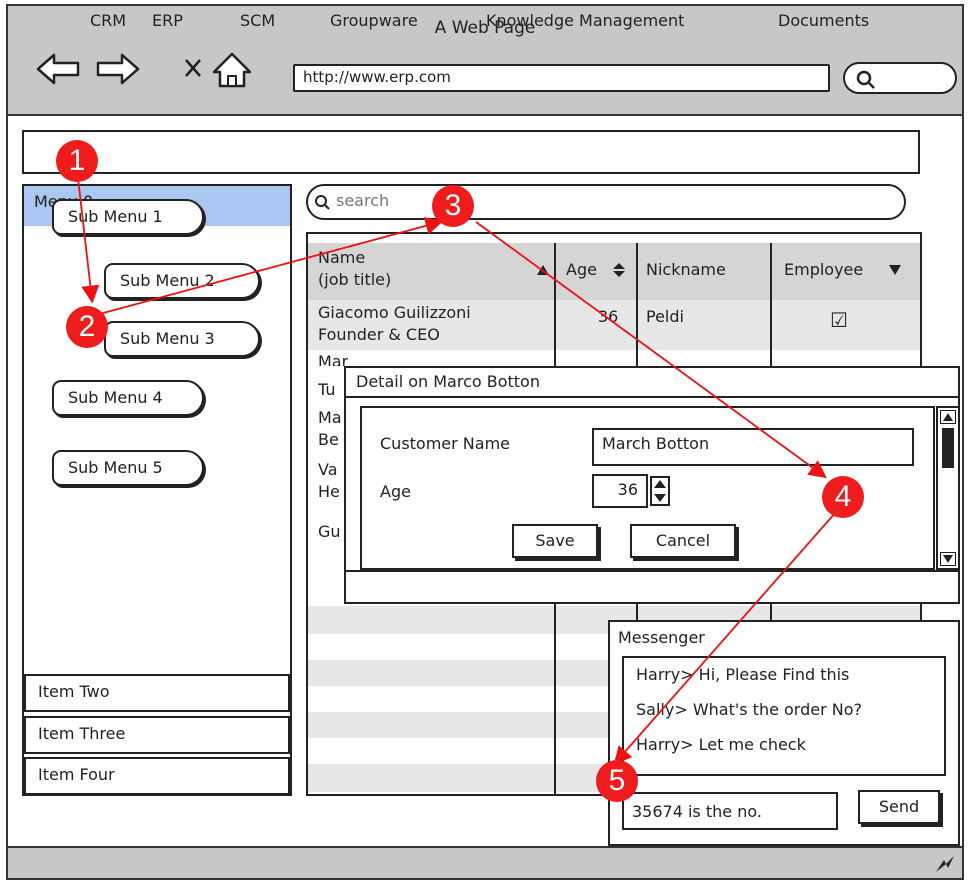 Image resolution: width=969 pixels, height=884 pixels. Describe the element at coordinates (843, 497) in the screenshot. I see `step-marker-4: 4` at that location.